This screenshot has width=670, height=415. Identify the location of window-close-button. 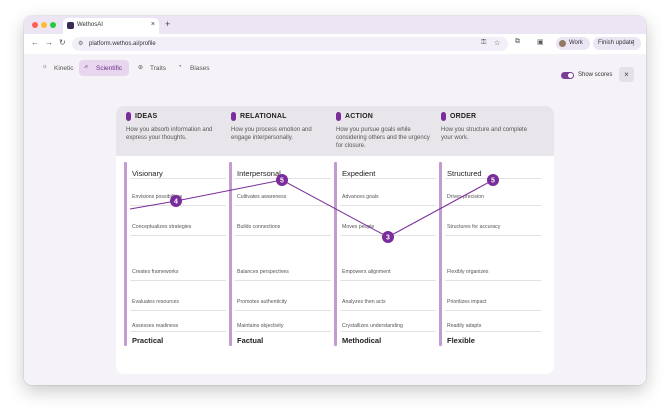
(35, 25).